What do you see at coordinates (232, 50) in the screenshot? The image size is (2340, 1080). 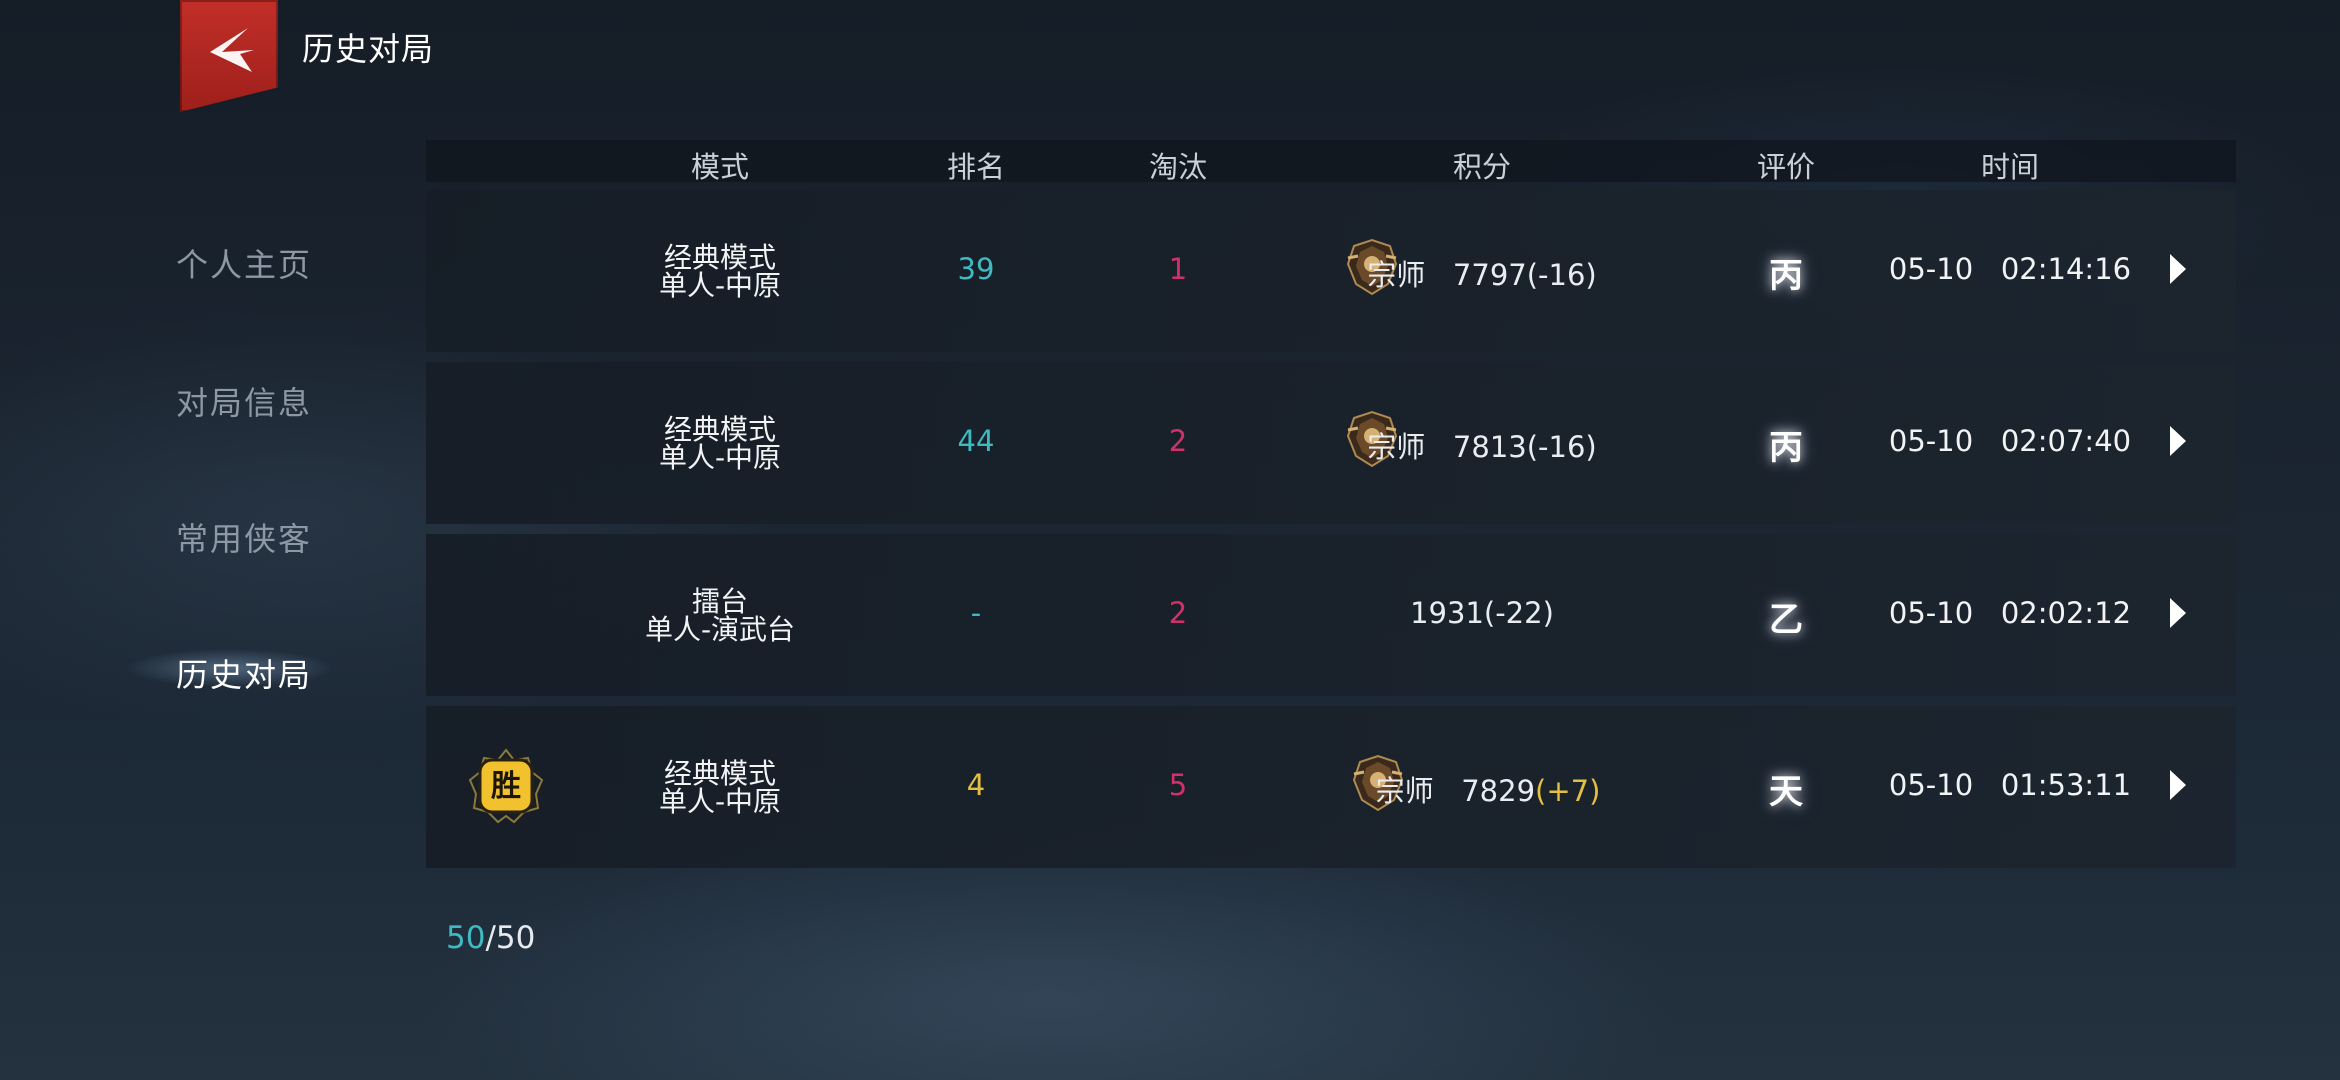 I see `back-chevron-icon` at bounding box center [232, 50].